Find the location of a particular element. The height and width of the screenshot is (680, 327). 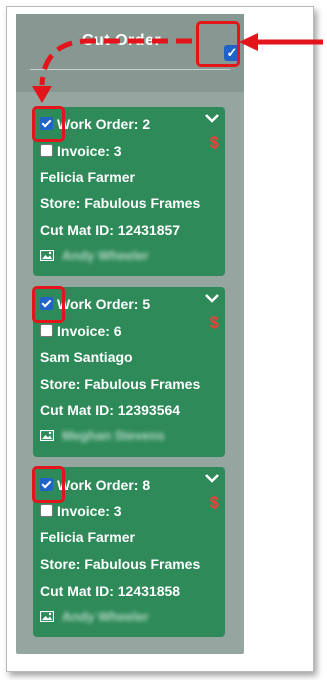

invoice-label: Invoice: 6 is located at coordinates (89, 331).